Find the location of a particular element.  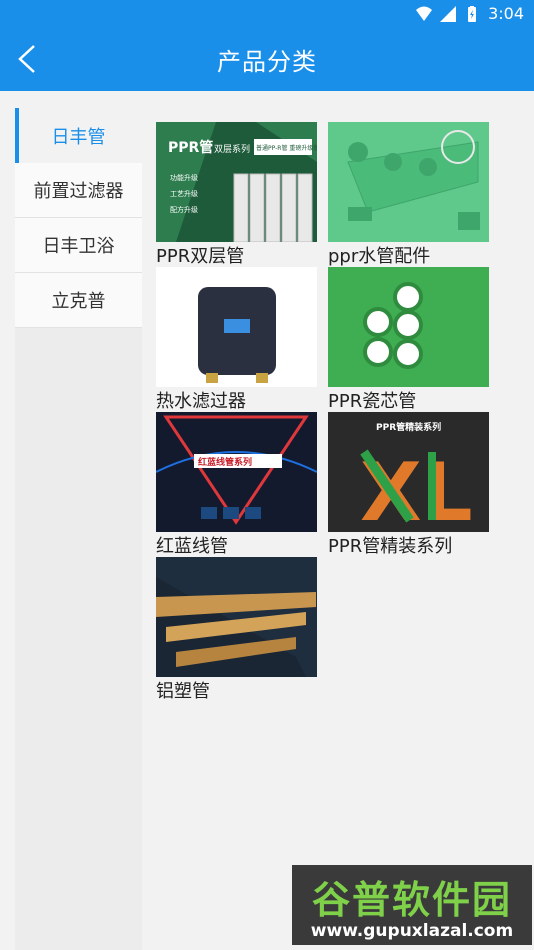

sidebar-item-rifeng-bathroom: 日丰卫浴 is located at coordinates (78, 245).